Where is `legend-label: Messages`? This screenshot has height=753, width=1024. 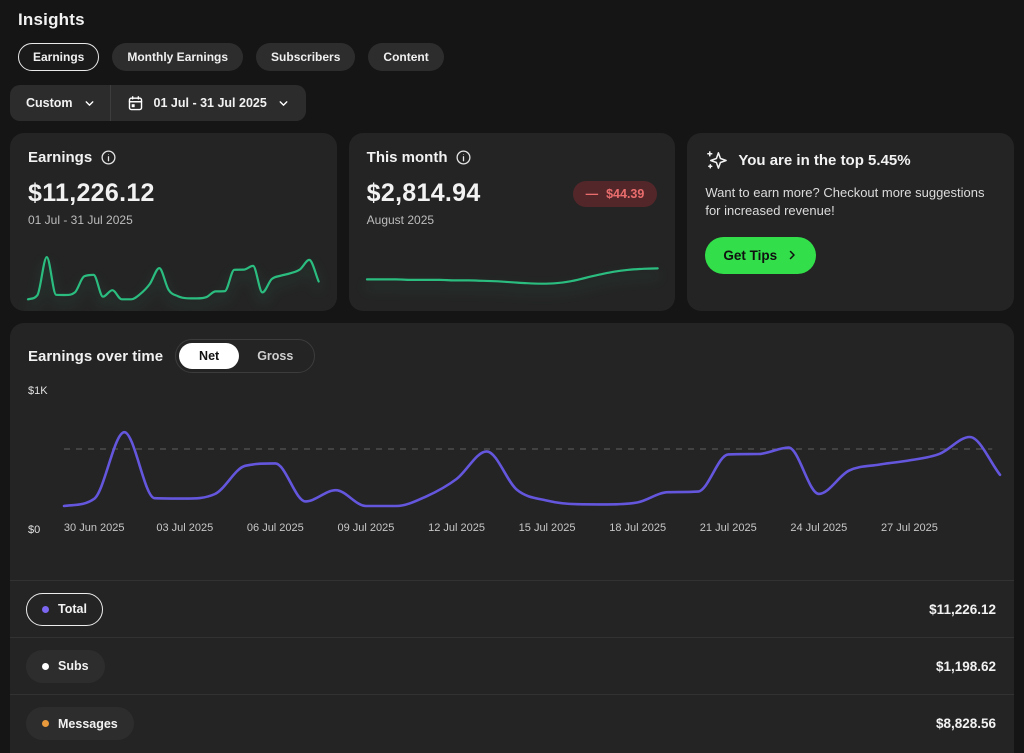 legend-label: Messages is located at coordinates (88, 723).